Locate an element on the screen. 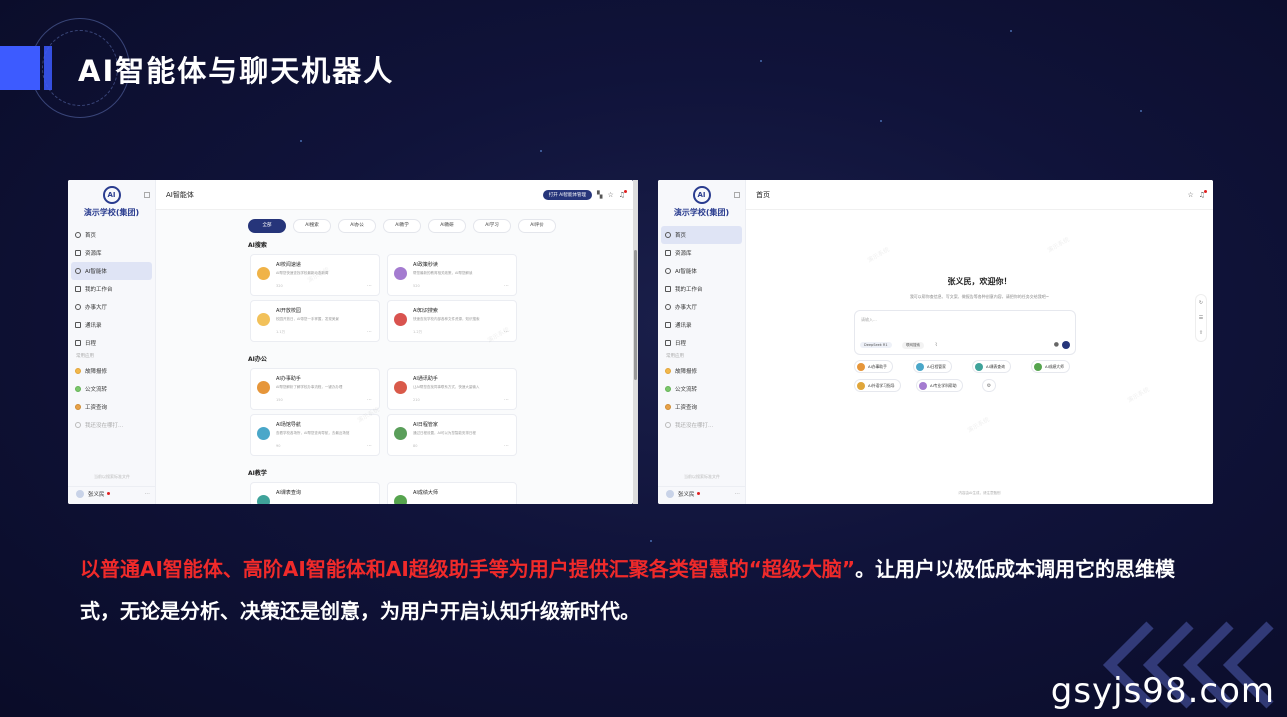 The width and height of the screenshot is (1287, 717). tab-teaching: AI教学 is located at coordinates (402, 226).